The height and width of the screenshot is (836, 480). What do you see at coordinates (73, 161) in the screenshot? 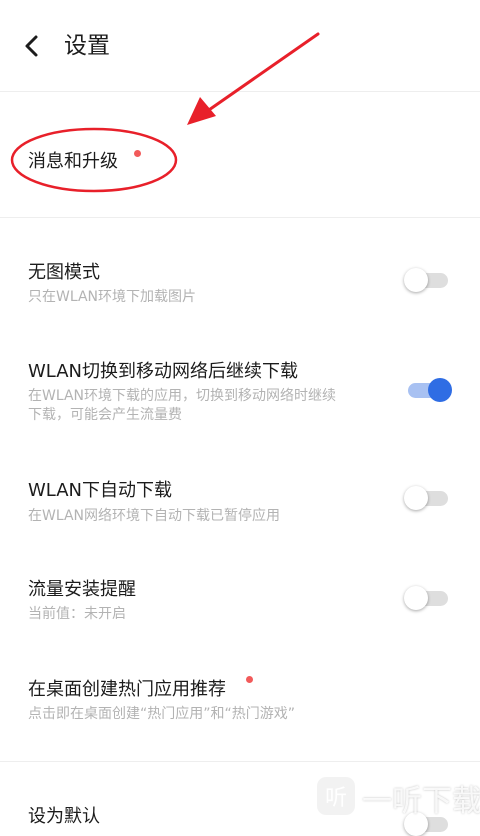
I see `setting-title: 消息和升级` at bounding box center [73, 161].